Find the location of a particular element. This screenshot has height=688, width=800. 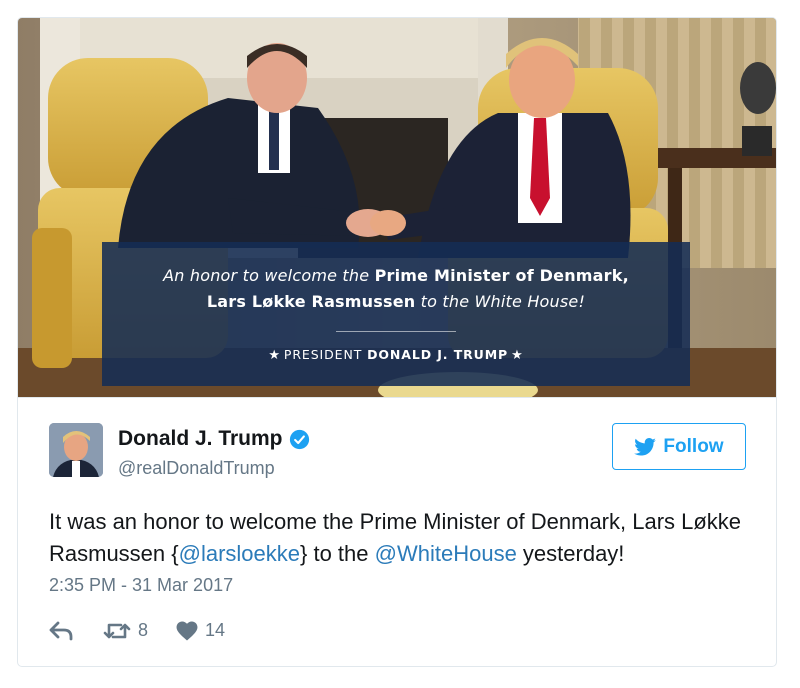

reply-button is located at coordinates (61, 631).